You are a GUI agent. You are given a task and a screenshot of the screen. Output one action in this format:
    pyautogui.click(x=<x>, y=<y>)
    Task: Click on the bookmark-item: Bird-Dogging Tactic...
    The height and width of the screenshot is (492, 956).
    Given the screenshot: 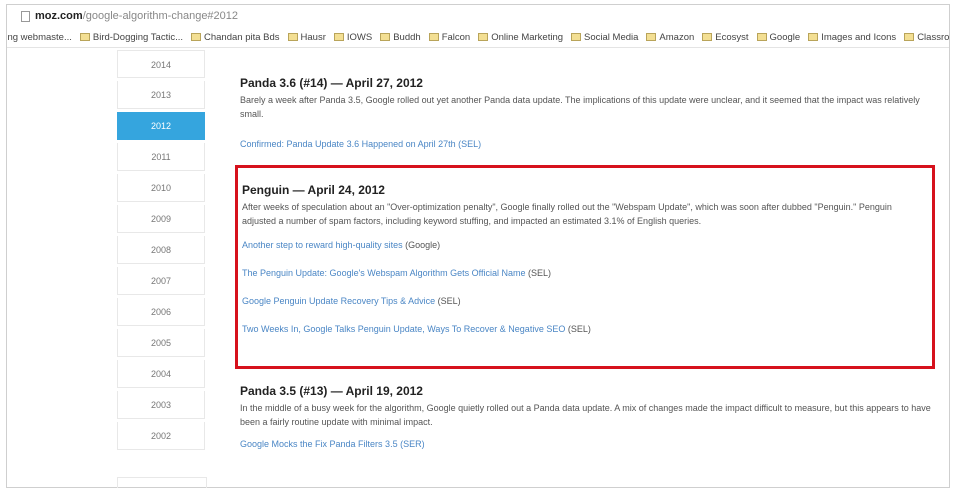 What is the action you would take?
    pyautogui.click(x=131, y=37)
    